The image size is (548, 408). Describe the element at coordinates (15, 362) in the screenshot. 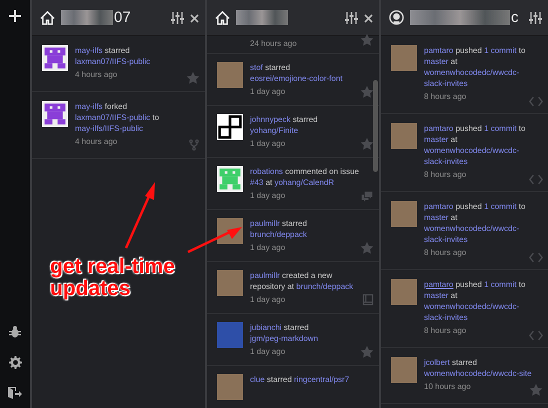

I see `settings-icon` at that location.